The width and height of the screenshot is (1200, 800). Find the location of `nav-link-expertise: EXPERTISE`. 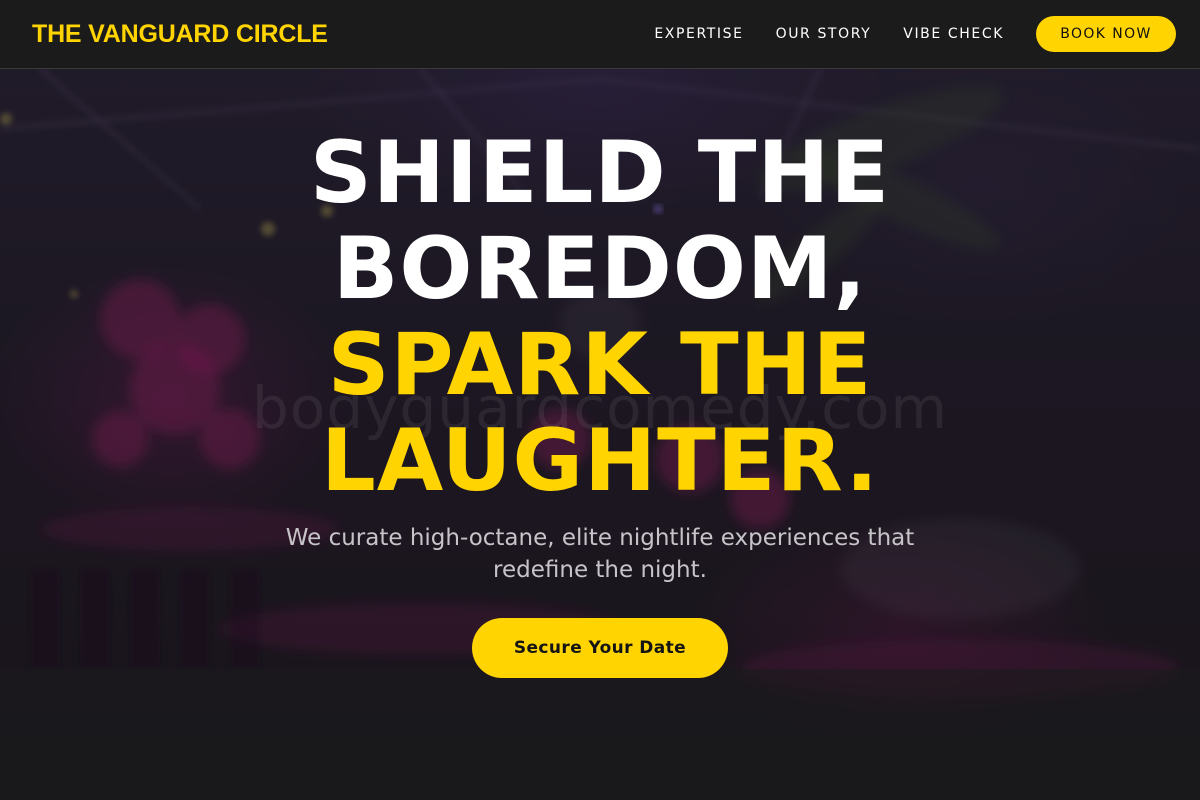

nav-link-expertise: EXPERTISE is located at coordinates (698, 34).